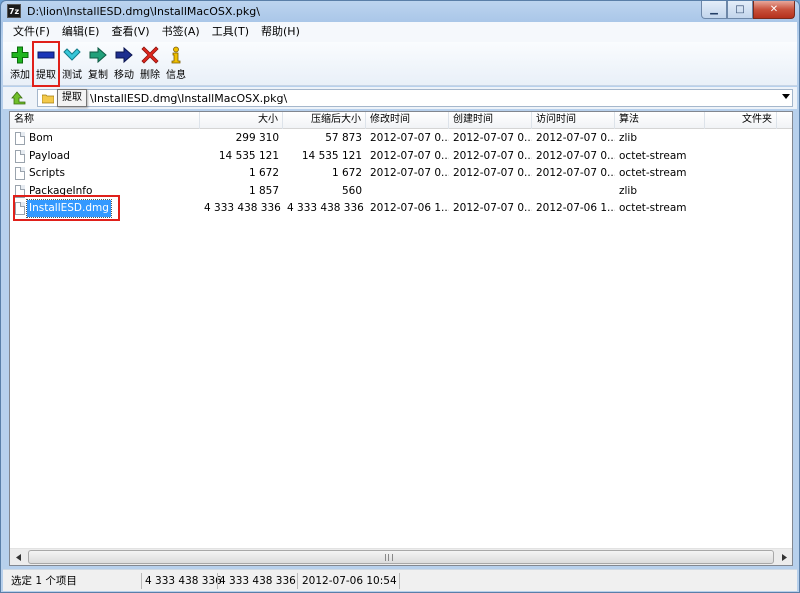  I want to click on file-icon, so click(20, 156).